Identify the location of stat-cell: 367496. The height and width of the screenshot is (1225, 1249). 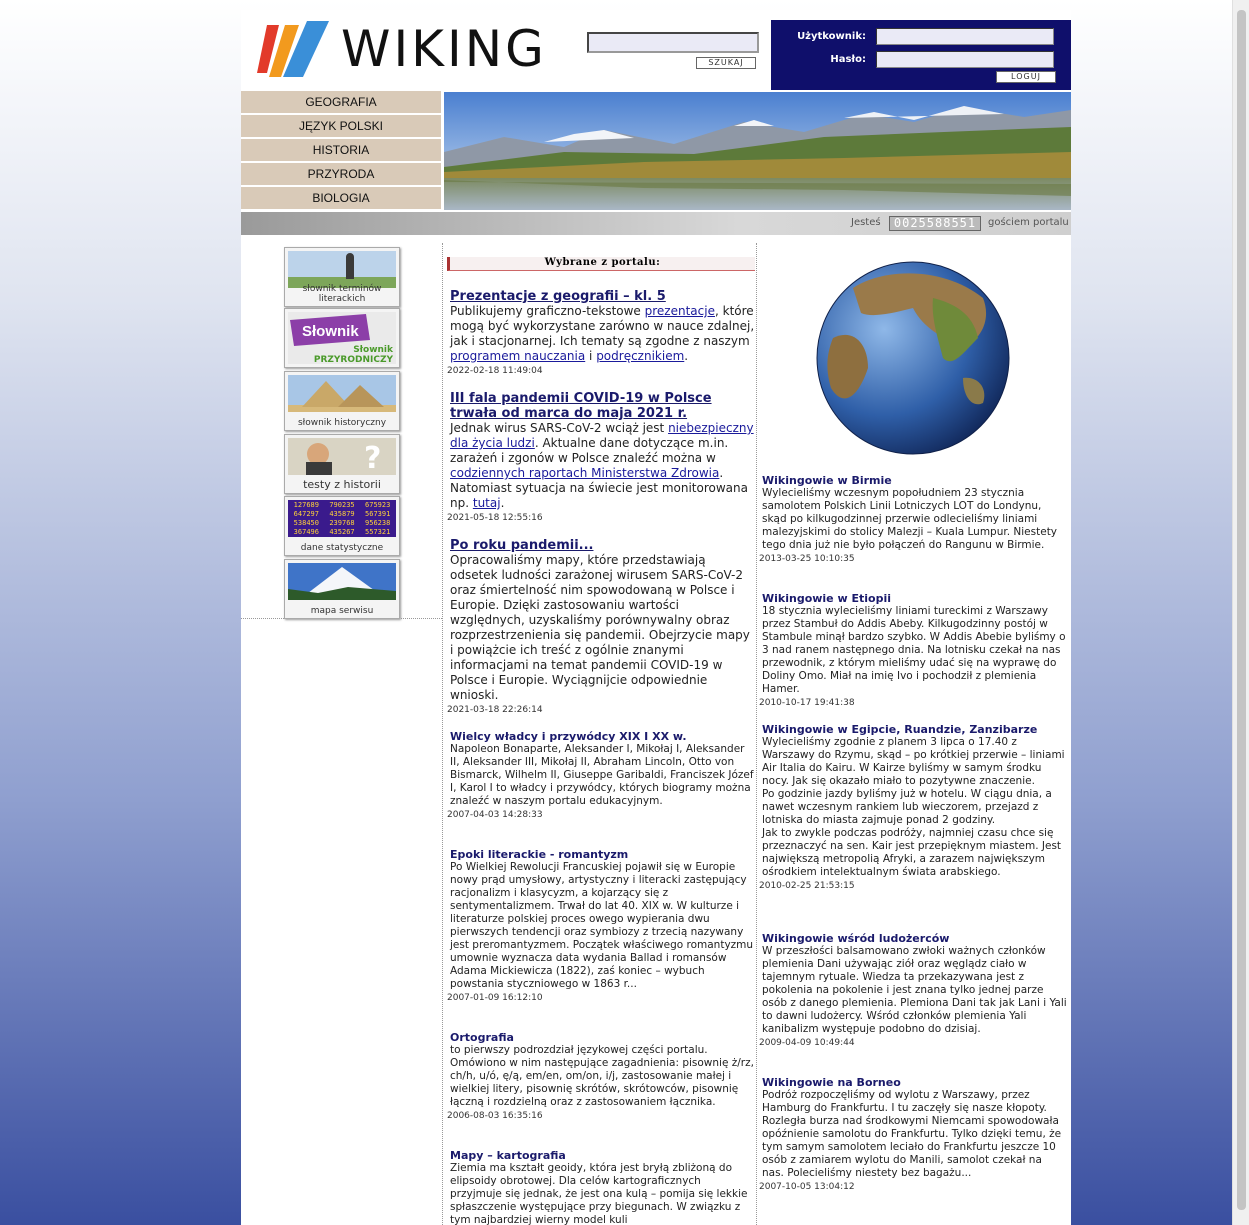
(306, 532).